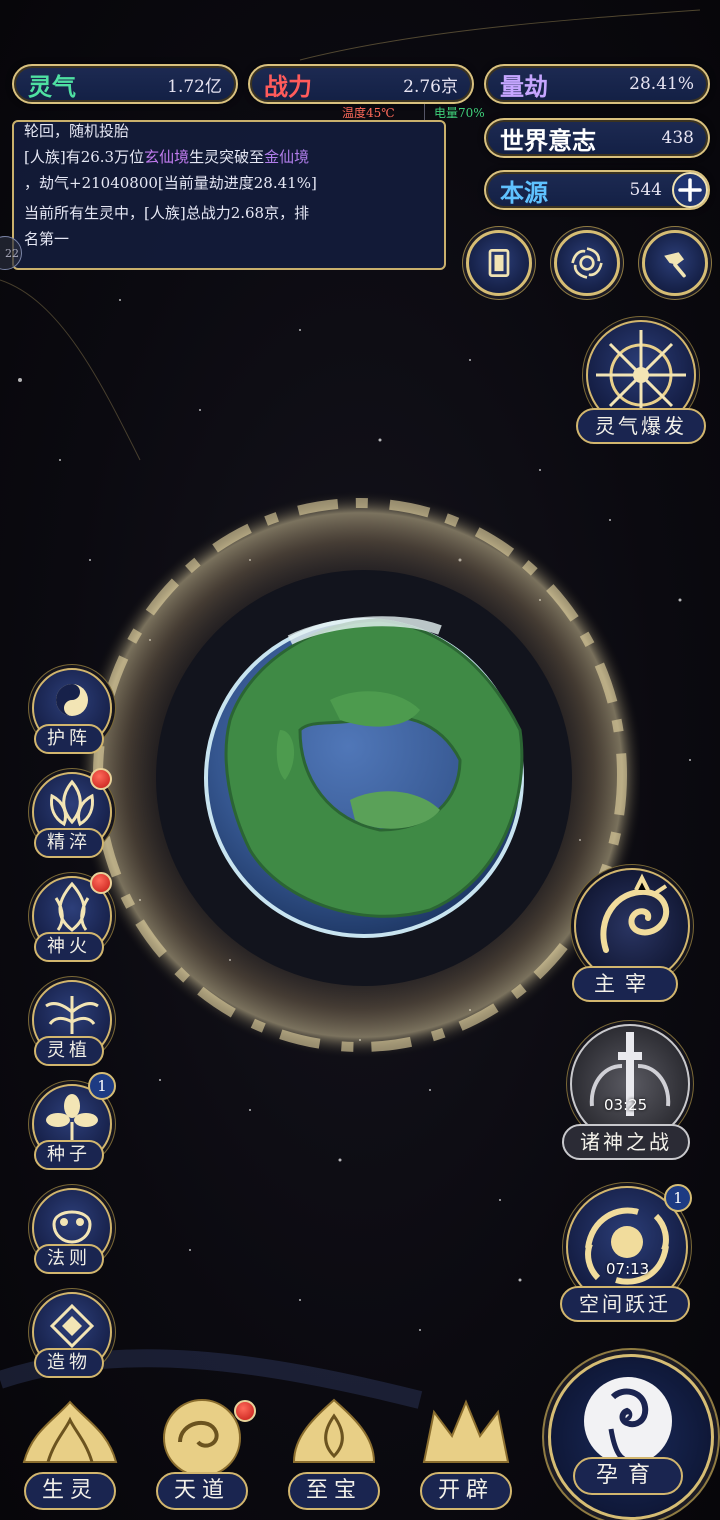 This screenshot has height=1520, width=720. Describe the element at coordinates (334, 1454) in the screenshot. I see `nav-zhibao: 至宝` at that location.